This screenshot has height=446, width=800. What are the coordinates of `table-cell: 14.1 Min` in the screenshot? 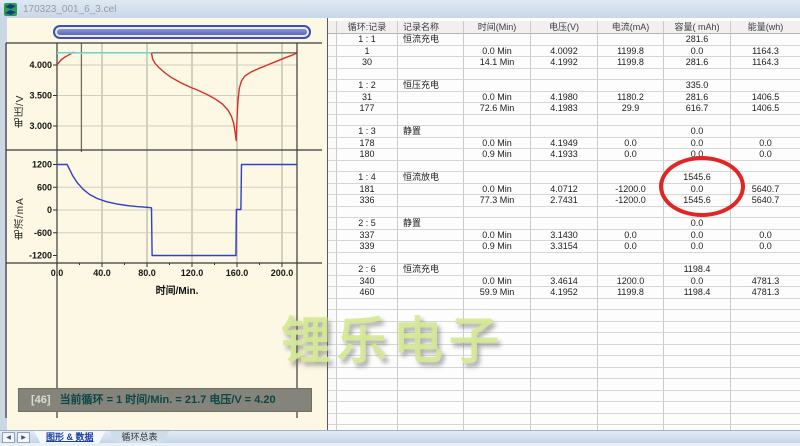 It's located at (497, 63).